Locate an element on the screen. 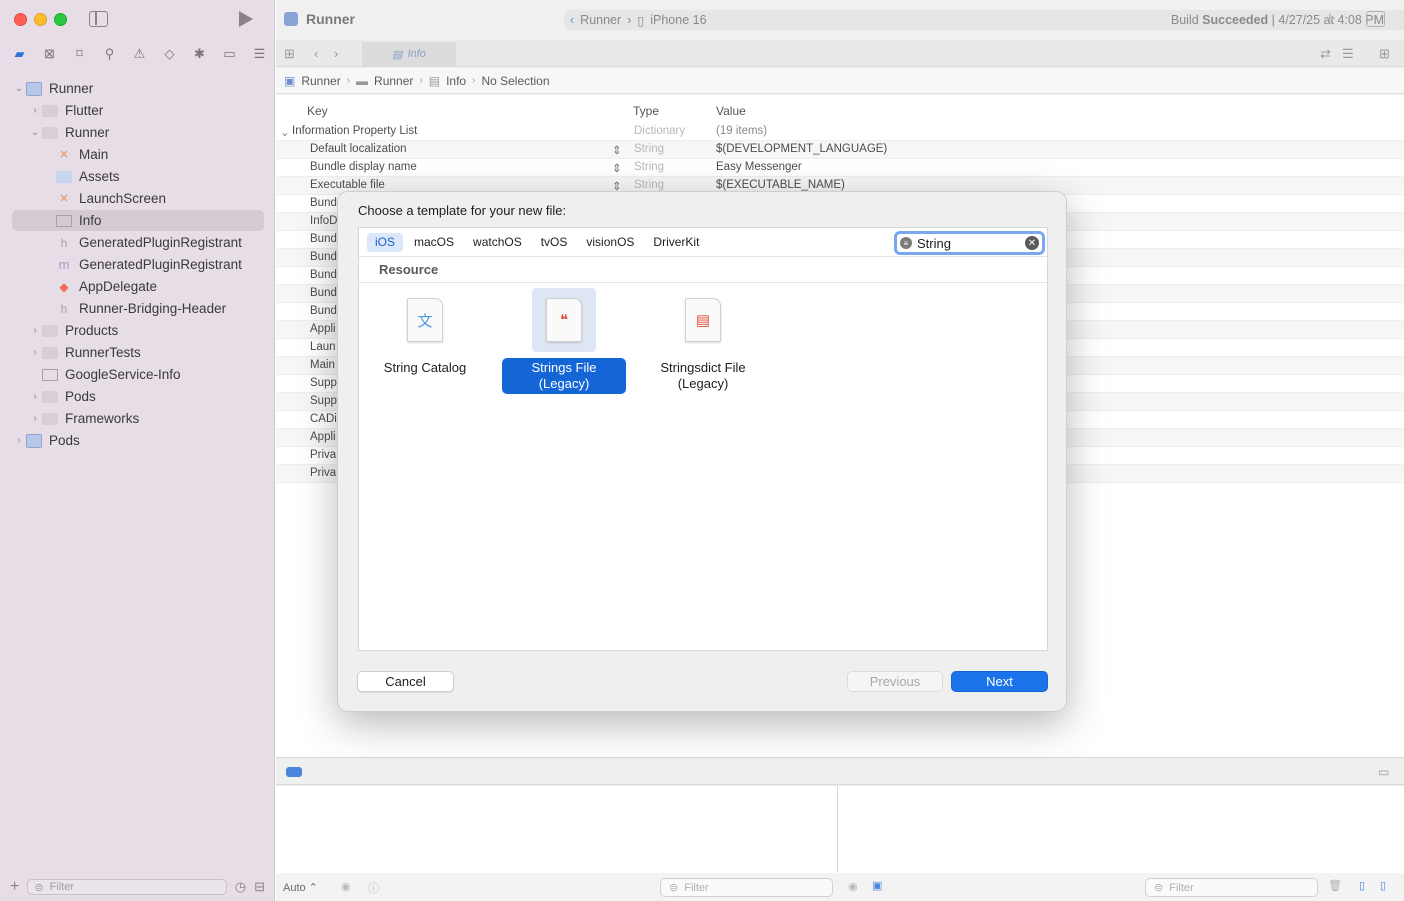 The width and height of the screenshot is (1404, 901). column-header-value: Value is located at coordinates (731, 111).